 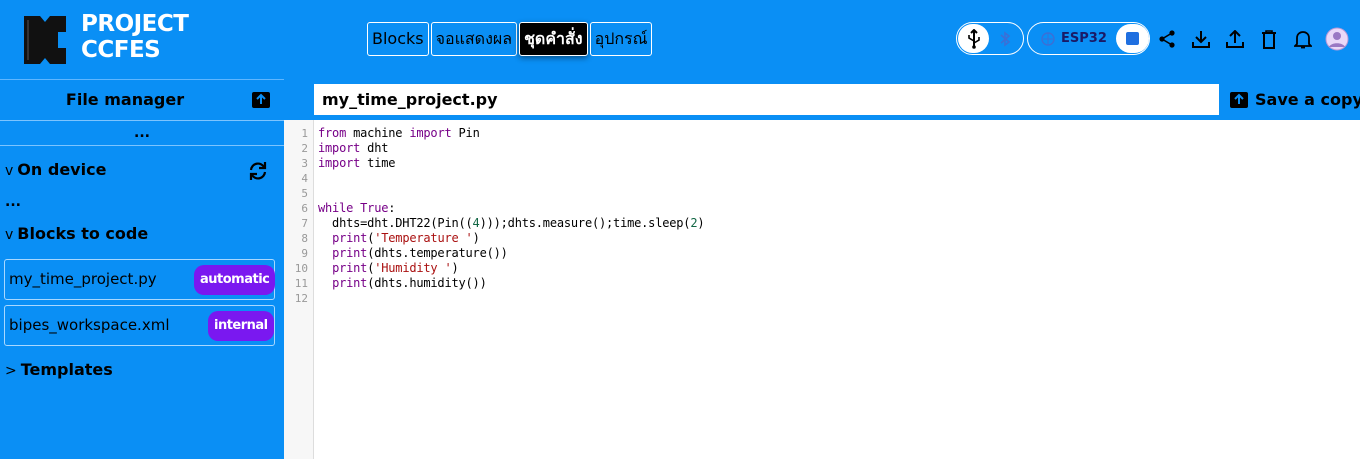 I want to click on line-number: 10, so click(x=301, y=268).